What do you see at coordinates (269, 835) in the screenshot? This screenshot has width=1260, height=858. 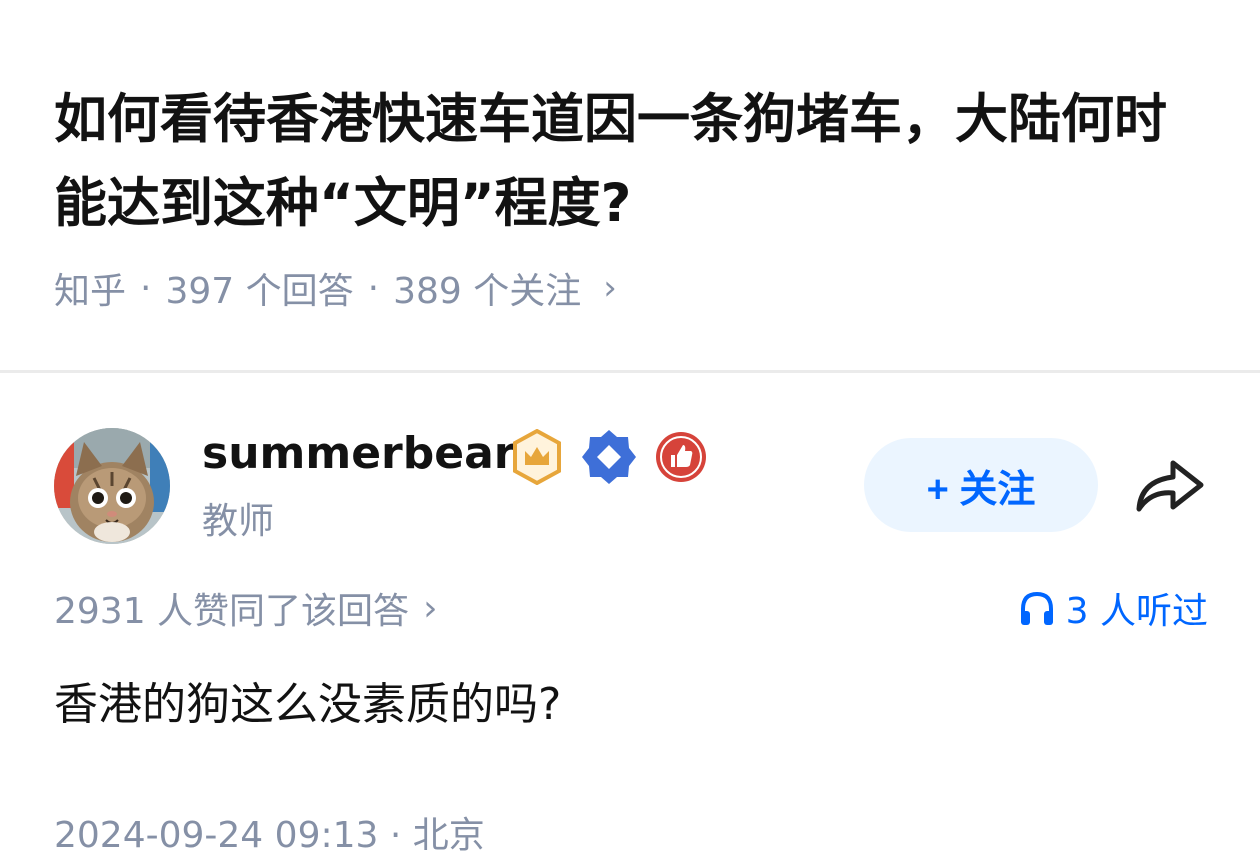 I see `answer-footer: 2024-09-24 09:13 · 北京` at bounding box center [269, 835].